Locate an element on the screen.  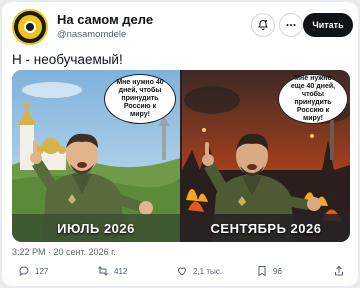
avatar-logo is located at coordinates (30, 27).